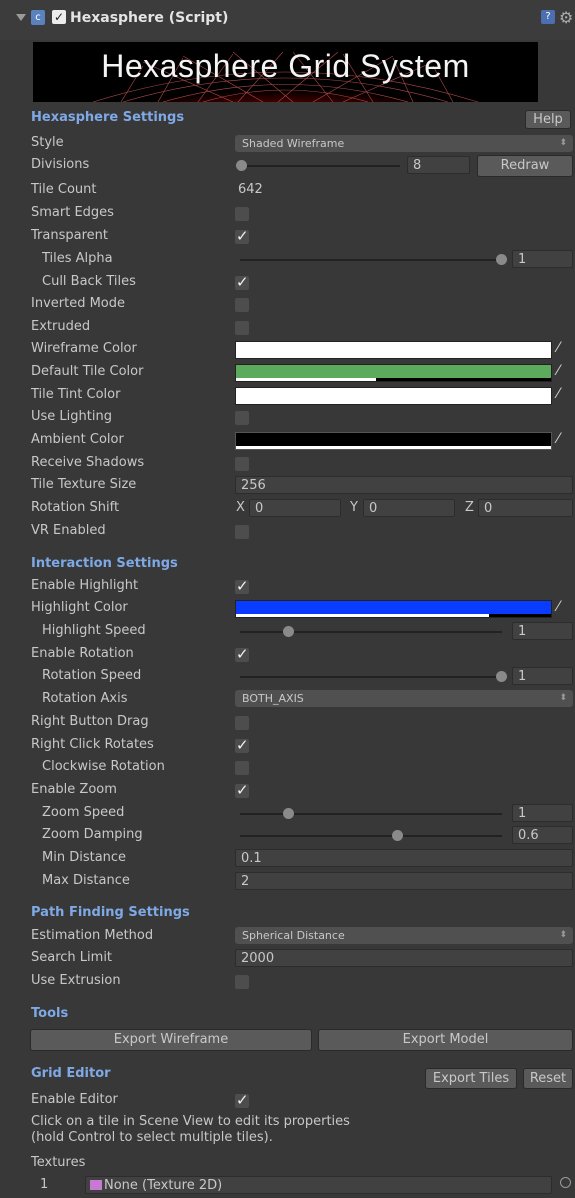 Image resolution: width=575 pixels, height=1198 pixels. Describe the element at coordinates (242, 768) in the screenshot. I see `clockwise-rotation-checkbox` at that location.